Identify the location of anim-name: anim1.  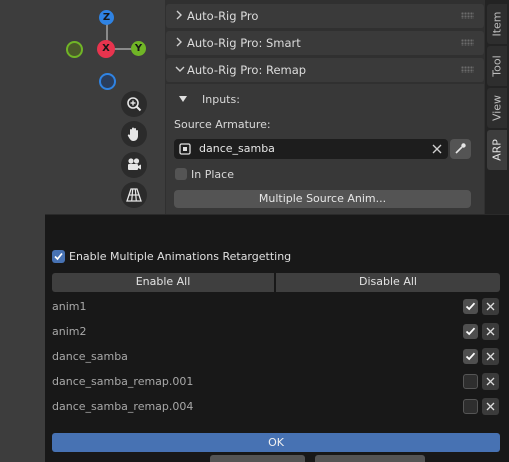
(69, 306).